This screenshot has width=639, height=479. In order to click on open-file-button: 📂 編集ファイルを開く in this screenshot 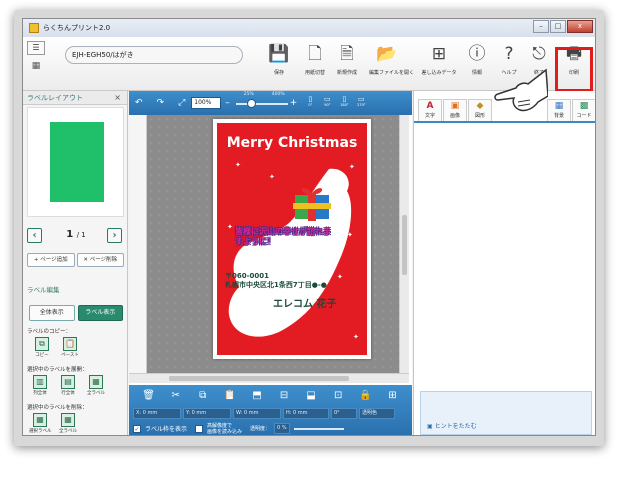, I will do `click(391, 64)`.